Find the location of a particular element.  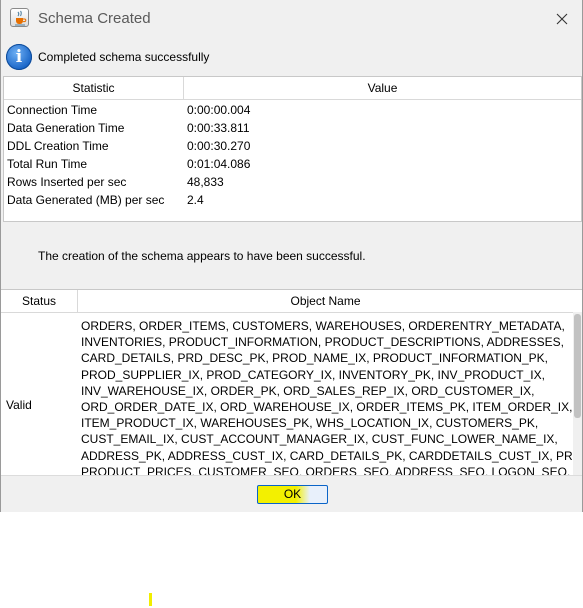

vertical-scrollbar is located at coordinates (577, 394).